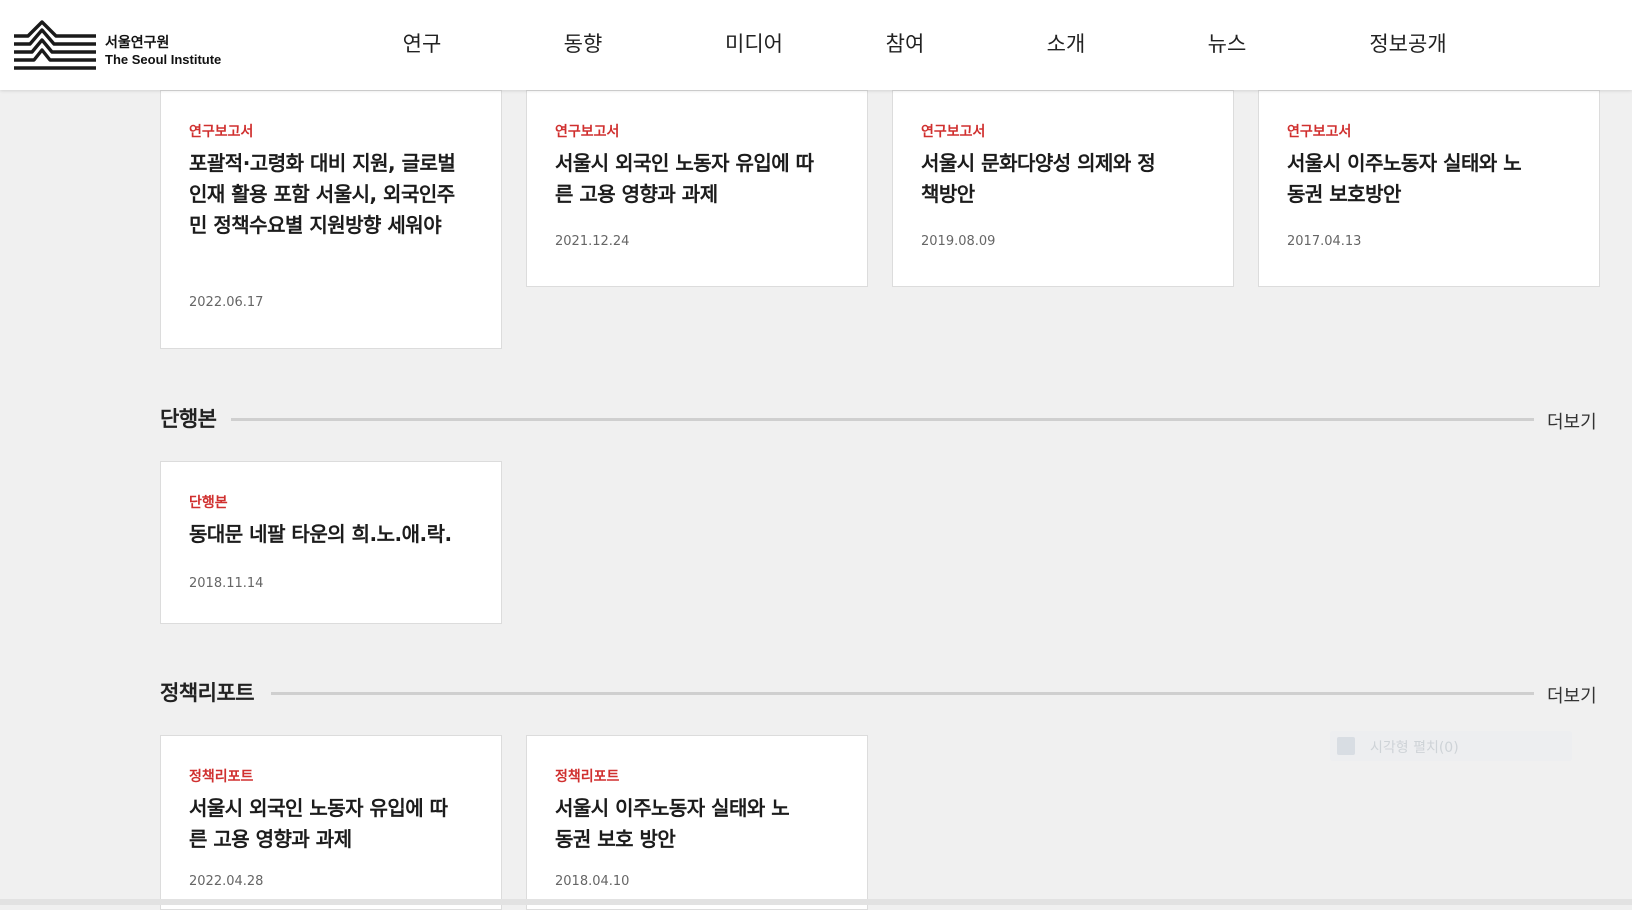  What do you see at coordinates (226, 881) in the screenshot?
I see `card-date: 2022.04.28` at bounding box center [226, 881].